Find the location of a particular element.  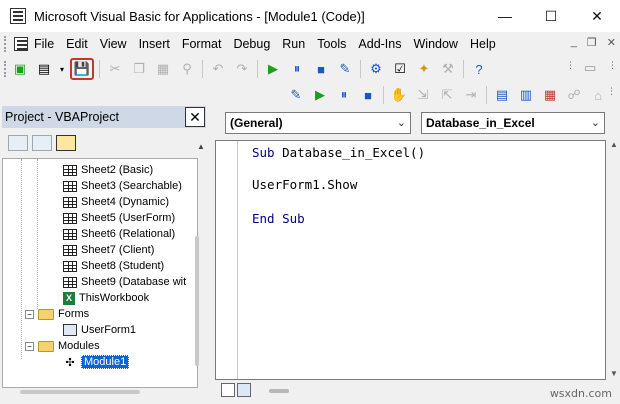

copy-icon: ❐ is located at coordinates (139, 69).